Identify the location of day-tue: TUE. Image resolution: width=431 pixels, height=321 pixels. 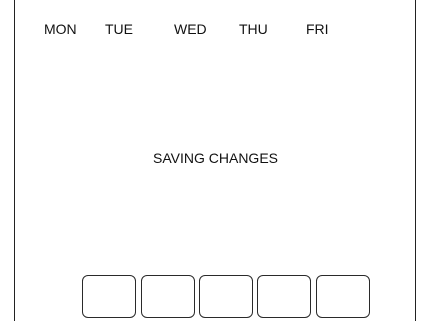
(119, 29).